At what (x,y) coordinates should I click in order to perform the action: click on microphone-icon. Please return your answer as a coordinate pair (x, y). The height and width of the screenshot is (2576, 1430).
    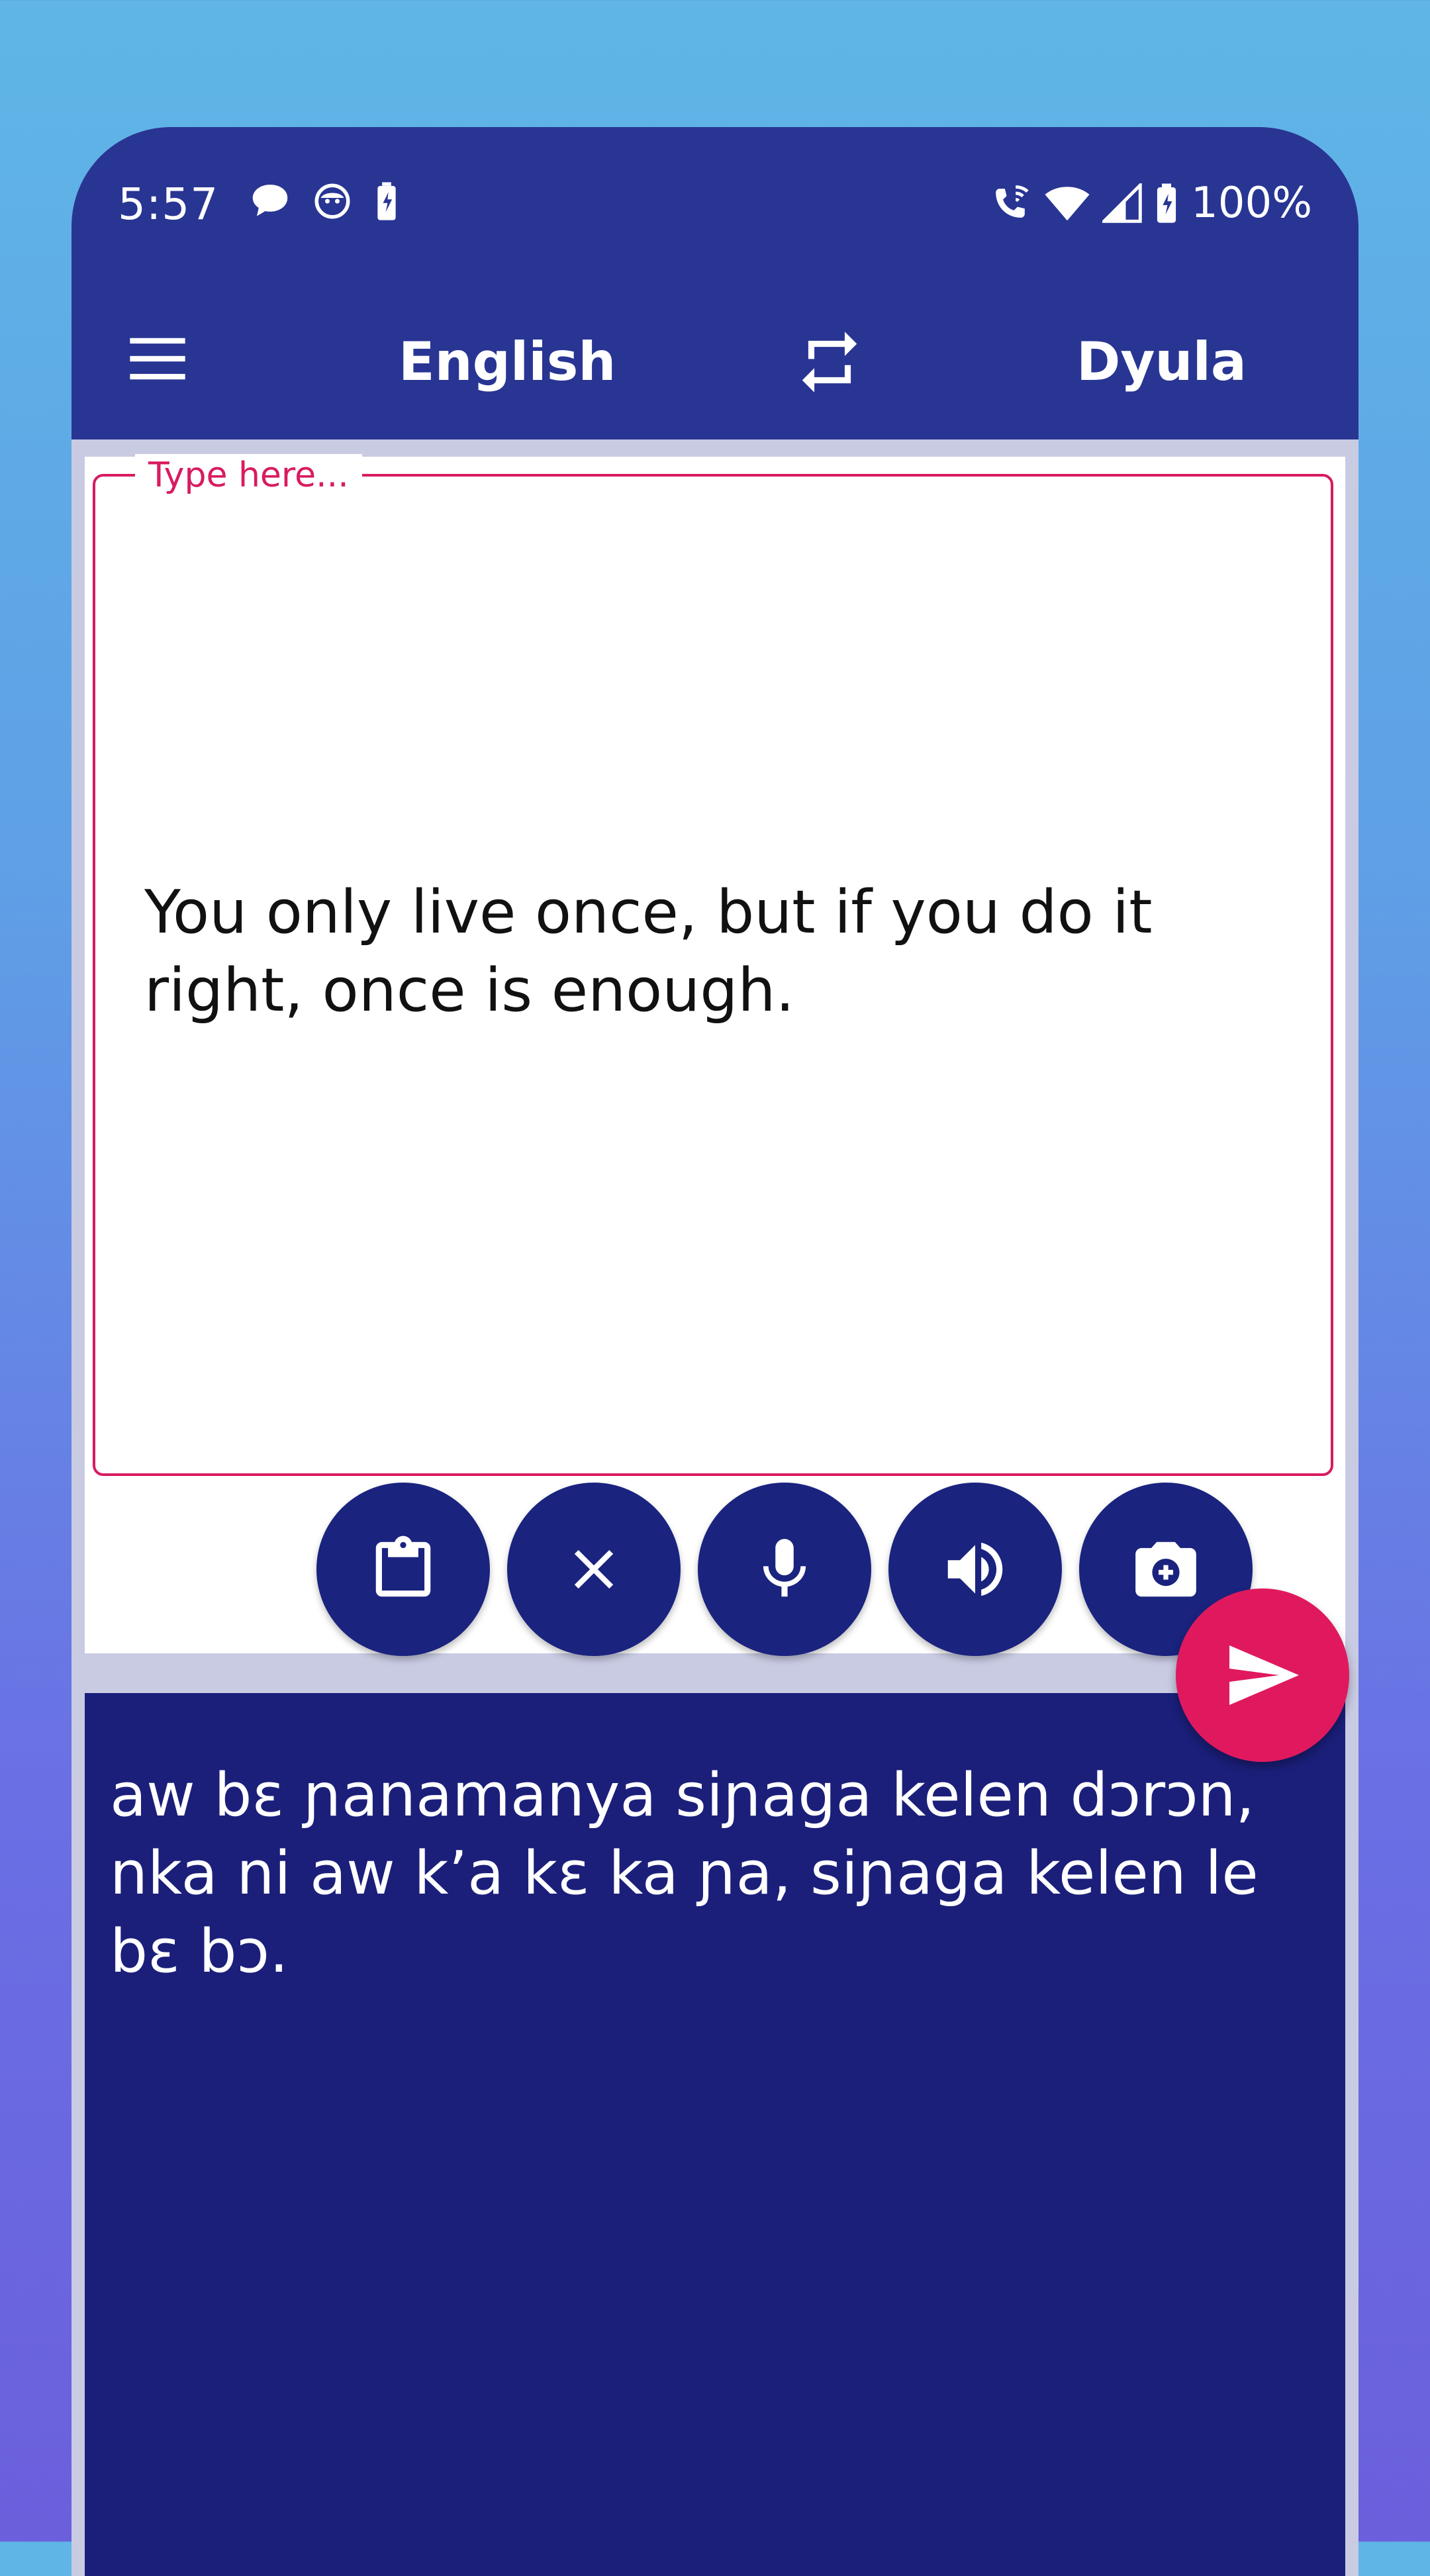
    Looking at the image, I should click on (785, 1568).